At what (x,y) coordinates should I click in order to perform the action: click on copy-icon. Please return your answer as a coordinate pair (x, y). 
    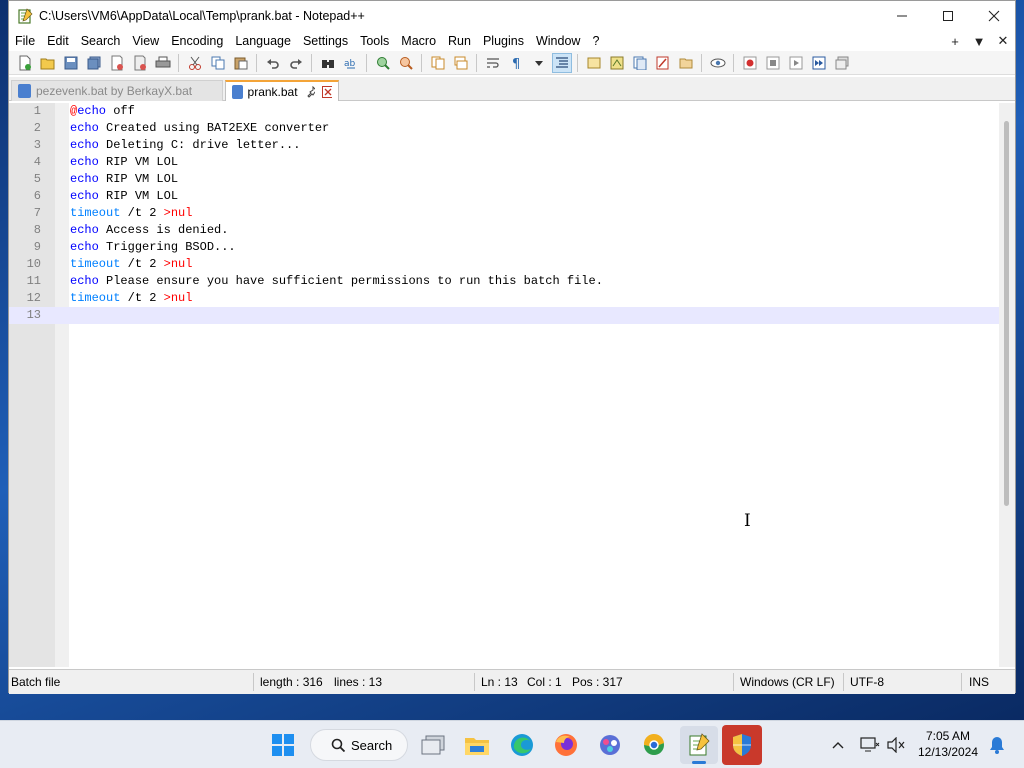
    Looking at the image, I should click on (218, 63).